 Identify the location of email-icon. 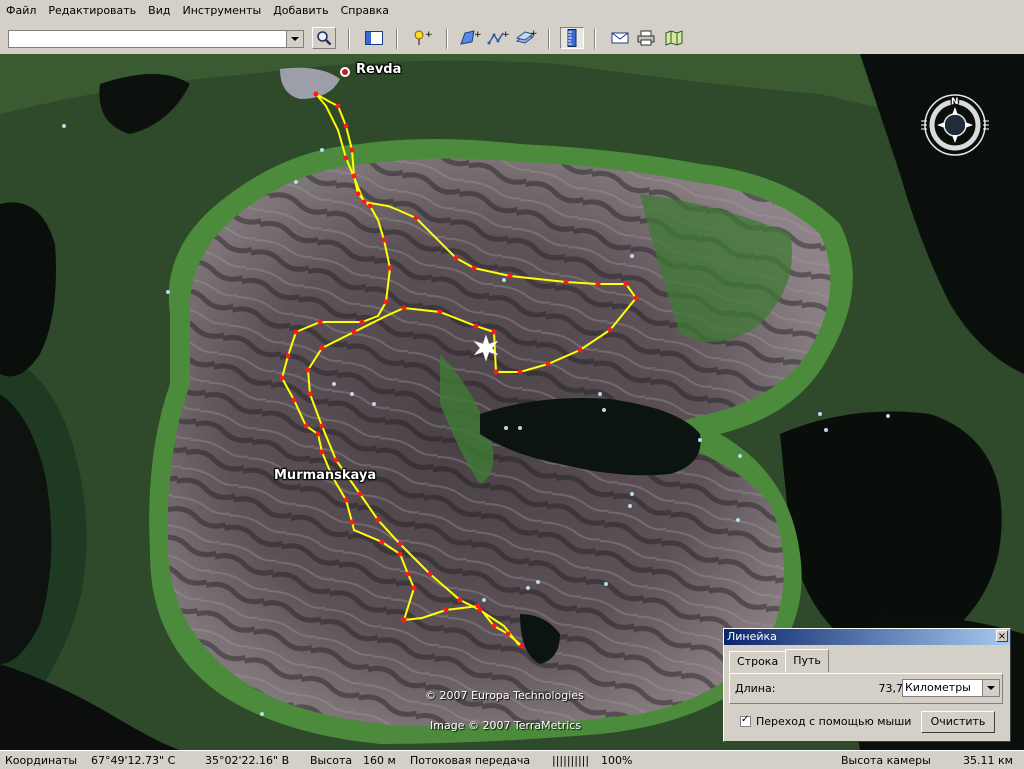
(620, 38).